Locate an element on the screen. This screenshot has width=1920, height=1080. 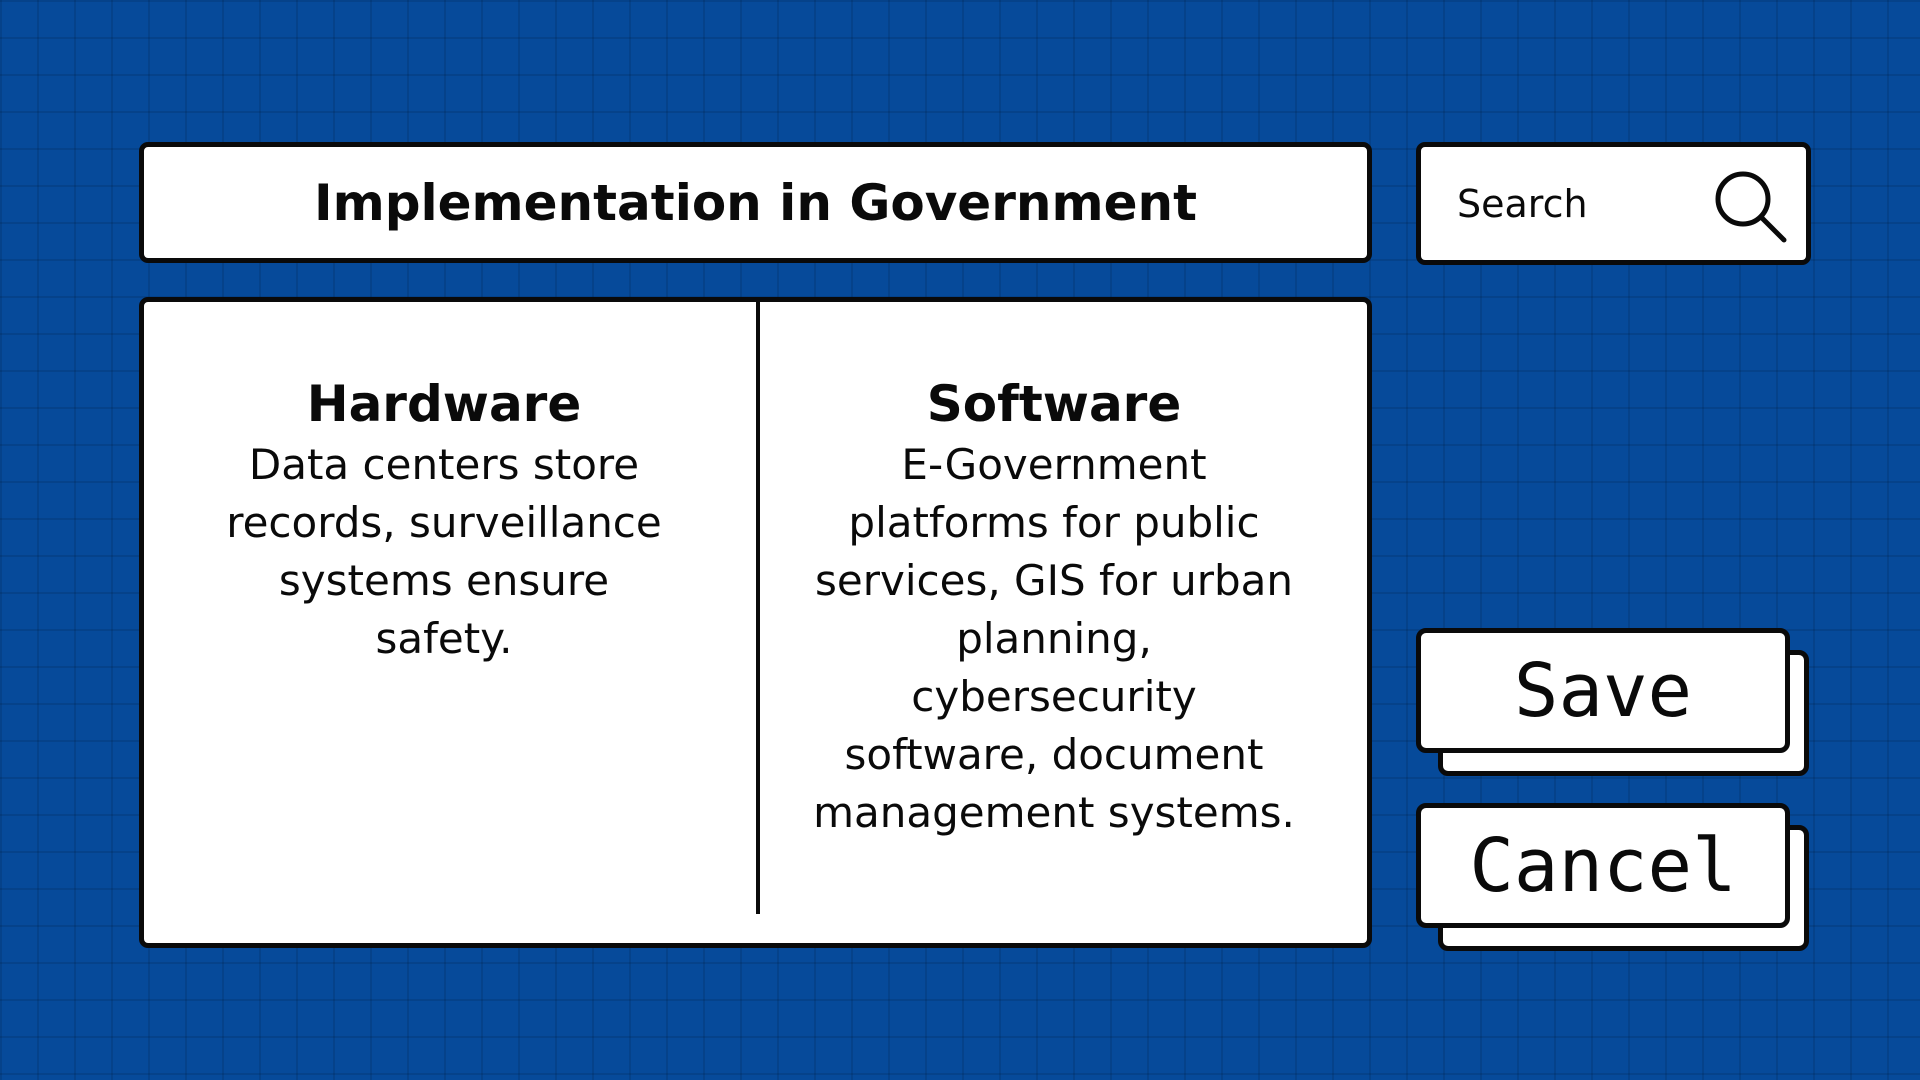
page-title: Implementation in Government is located at coordinates (755, 202).